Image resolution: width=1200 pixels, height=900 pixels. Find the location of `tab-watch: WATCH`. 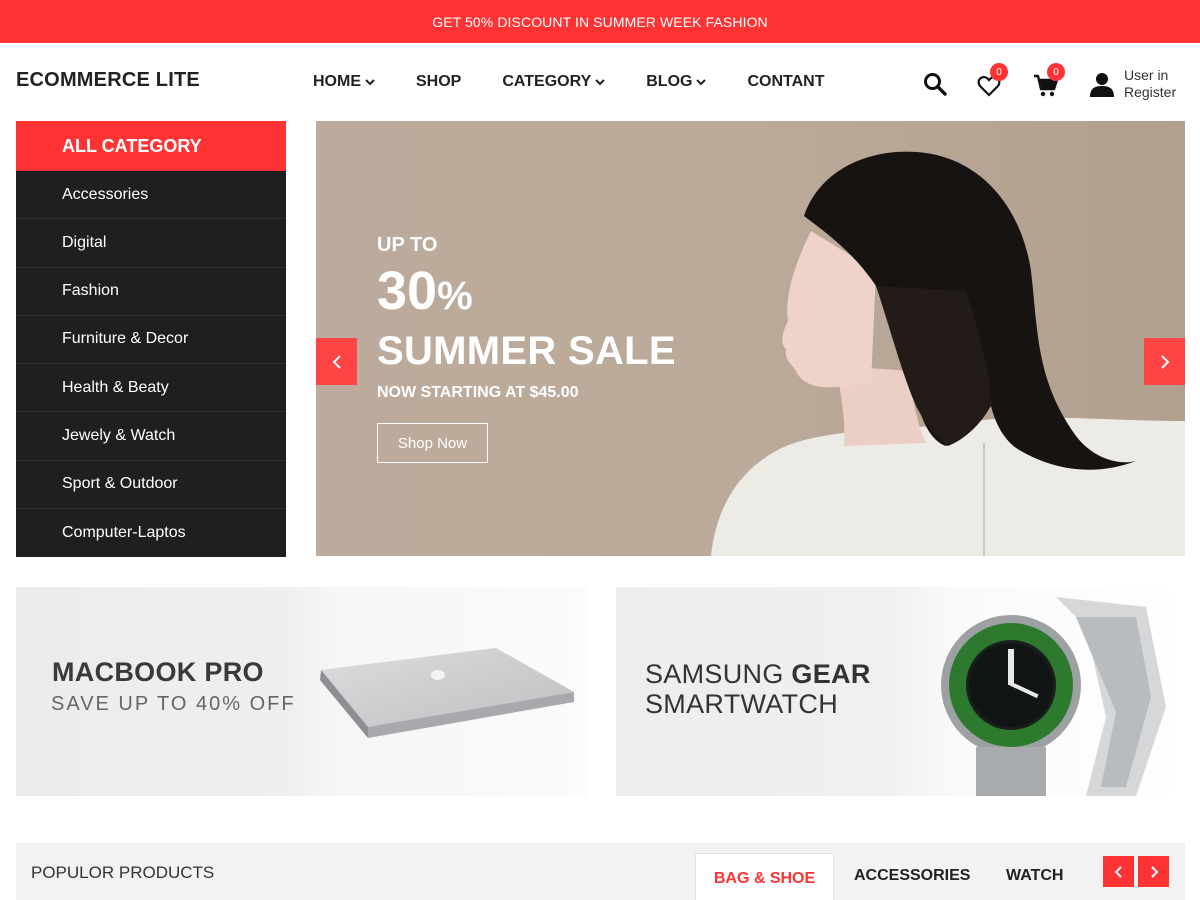

tab-watch: WATCH is located at coordinates (1034, 876).